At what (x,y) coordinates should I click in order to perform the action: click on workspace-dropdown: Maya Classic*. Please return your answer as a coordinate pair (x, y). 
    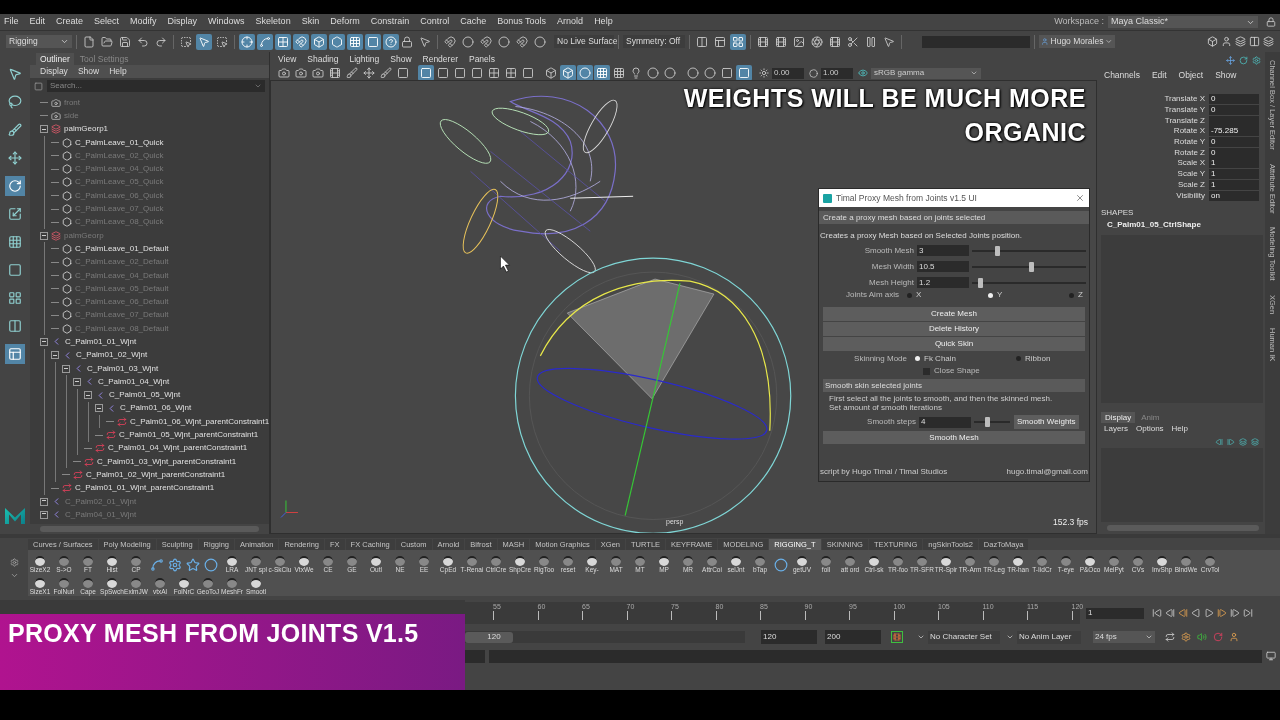
    Looking at the image, I should click on (1183, 22).